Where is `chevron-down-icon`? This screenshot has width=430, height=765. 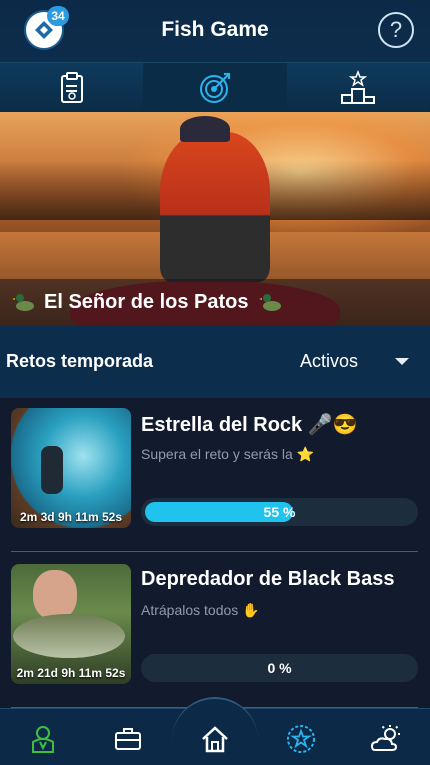
chevron-down-icon is located at coordinates (402, 361).